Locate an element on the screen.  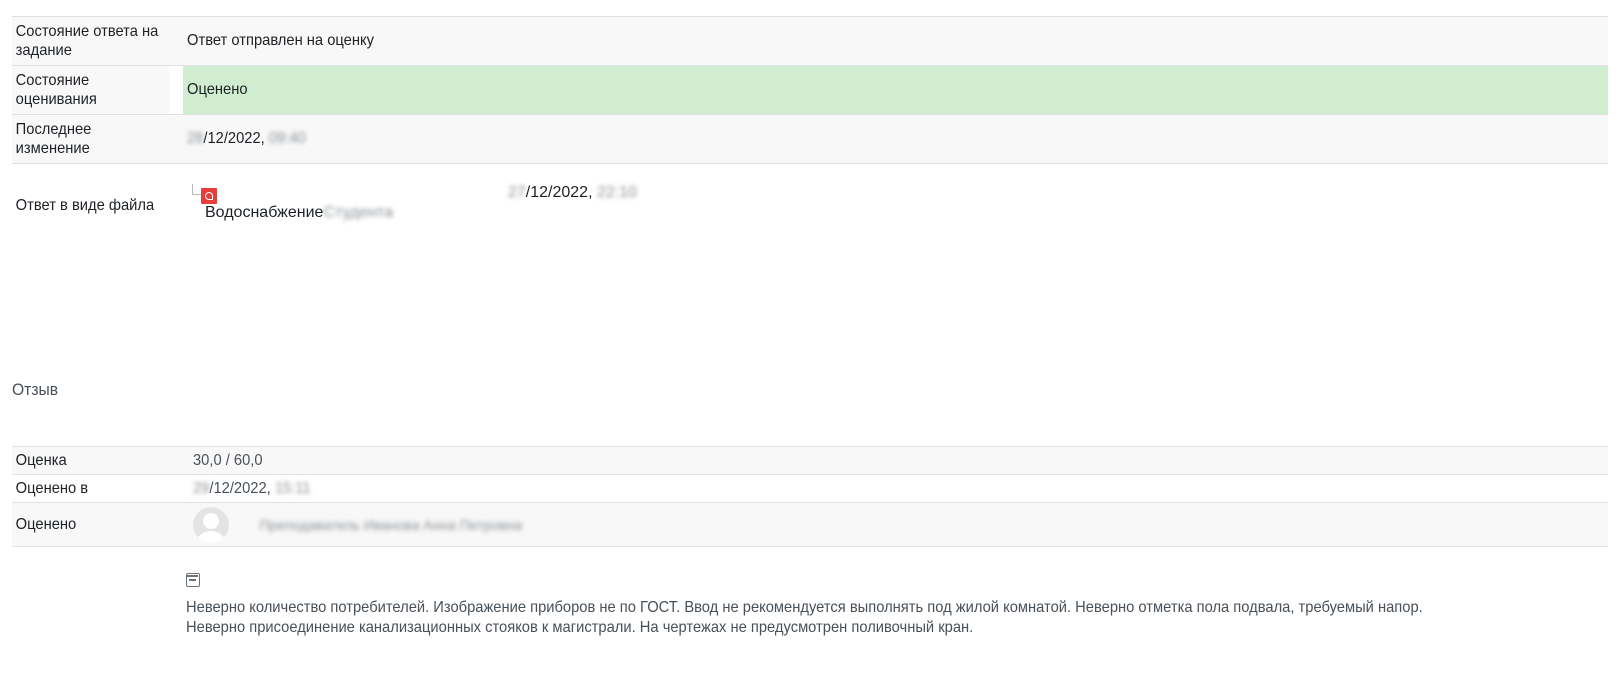
graded-on-label: Оценено в is located at coordinates (52, 488).